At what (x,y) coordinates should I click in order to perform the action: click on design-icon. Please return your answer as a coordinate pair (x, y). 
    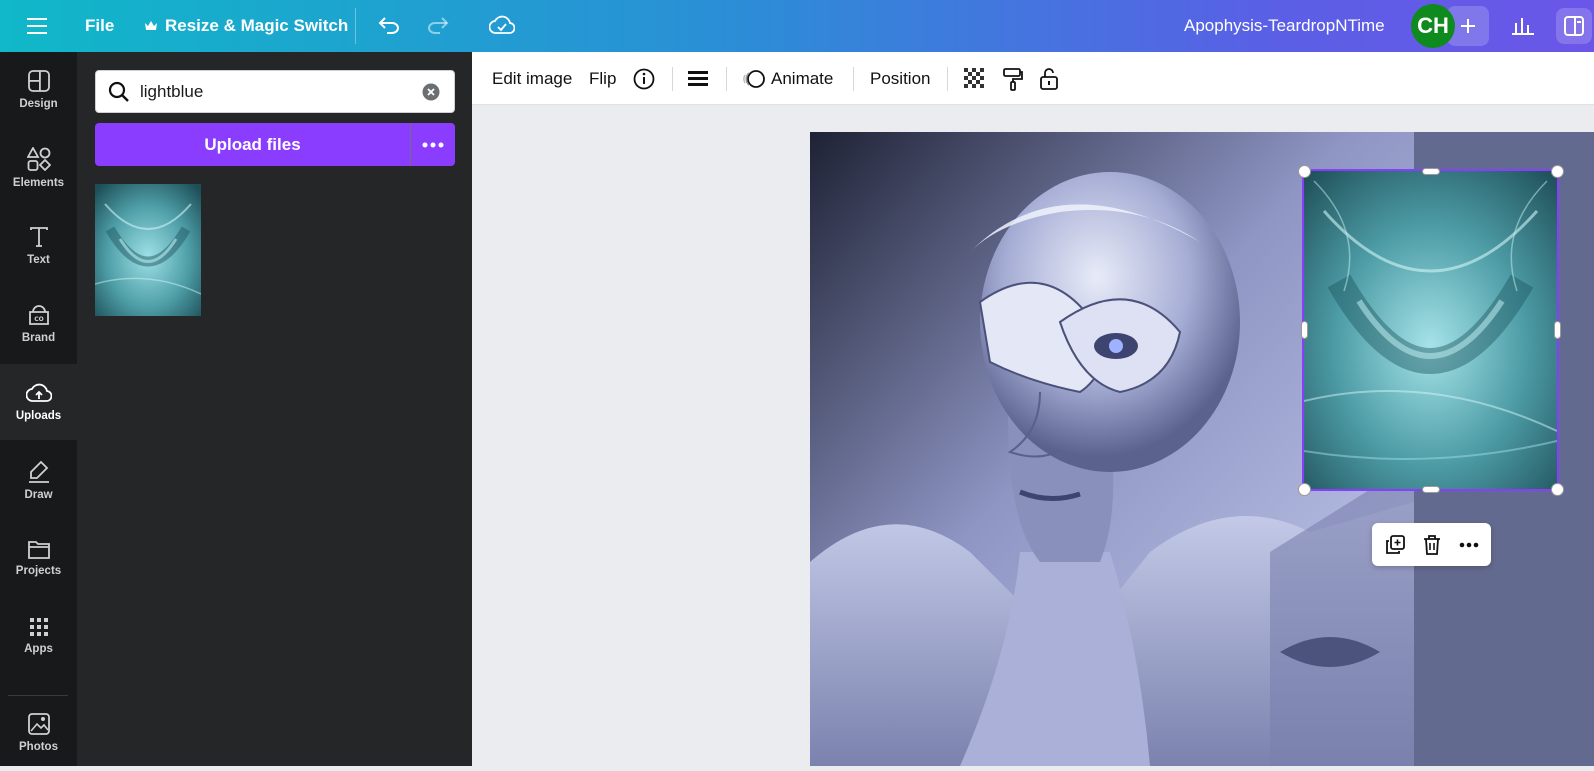
    Looking at the image, I should click on (38, 81).